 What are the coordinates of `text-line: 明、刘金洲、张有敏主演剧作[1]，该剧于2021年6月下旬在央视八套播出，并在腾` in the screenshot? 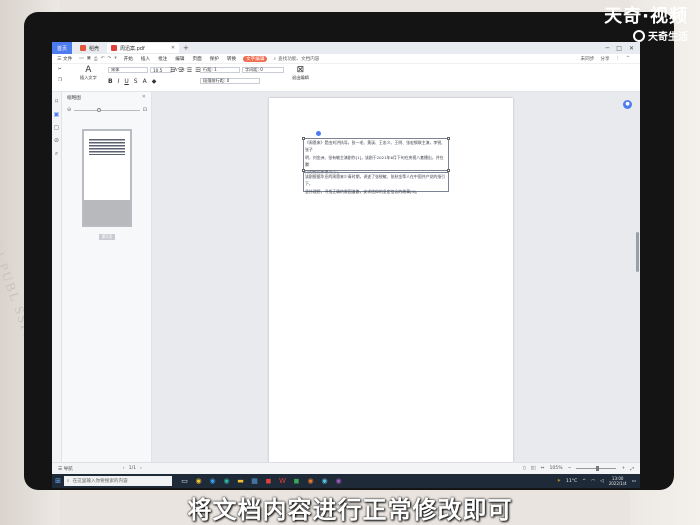 It's located at (376, 161).